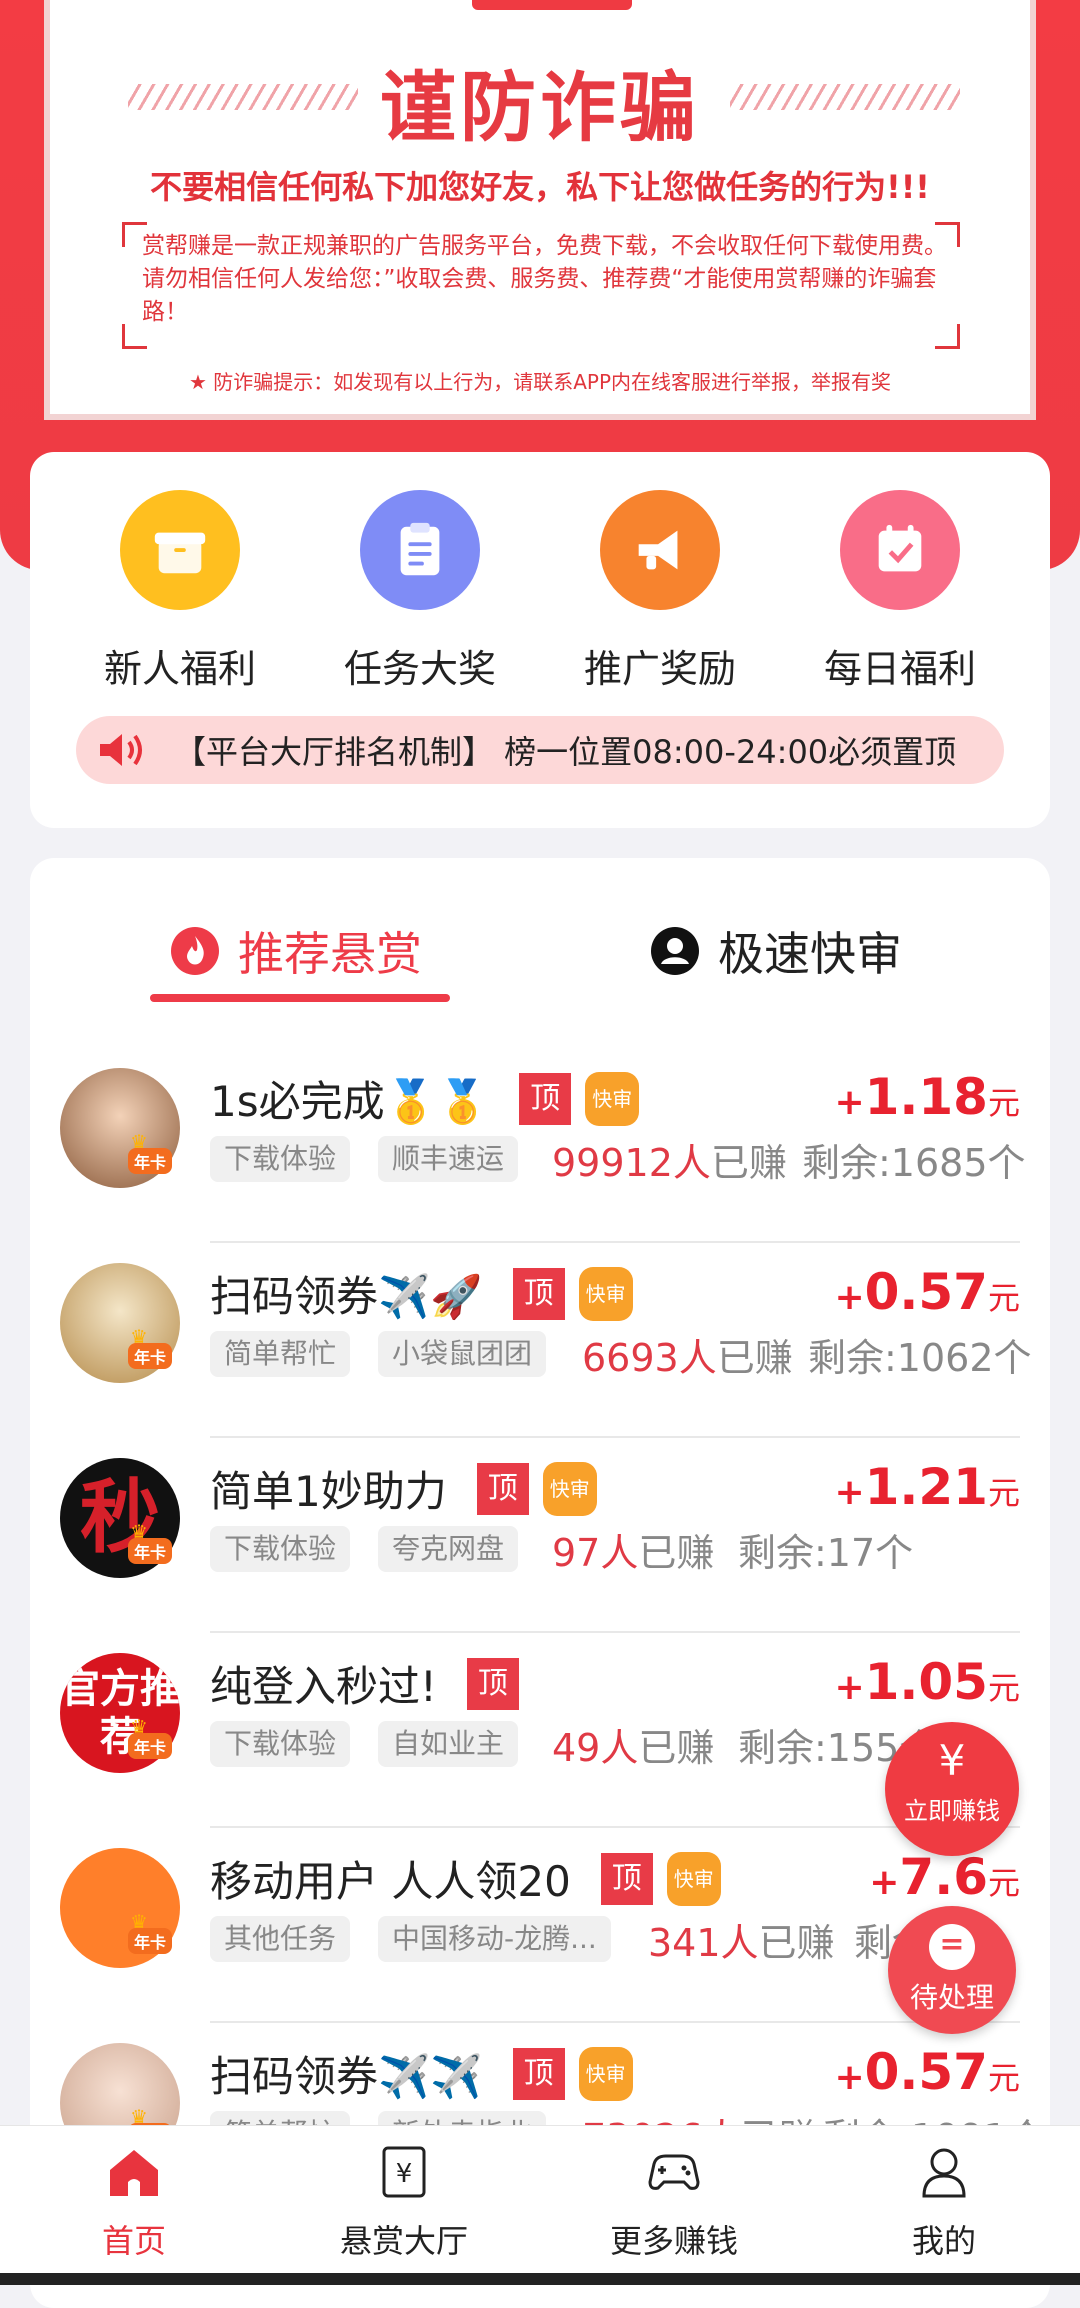  Describe the element at coordinates (121, 750) in the screenshot. I see `speaker-icon` at that location.